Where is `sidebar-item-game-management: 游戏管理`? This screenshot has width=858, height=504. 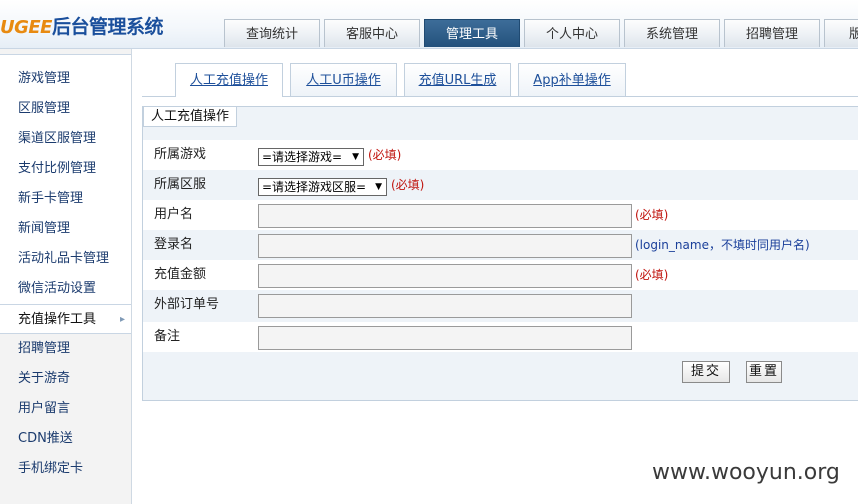
sidebar-item-game-management: 游戏管理 is located at coordinates (65, 79).